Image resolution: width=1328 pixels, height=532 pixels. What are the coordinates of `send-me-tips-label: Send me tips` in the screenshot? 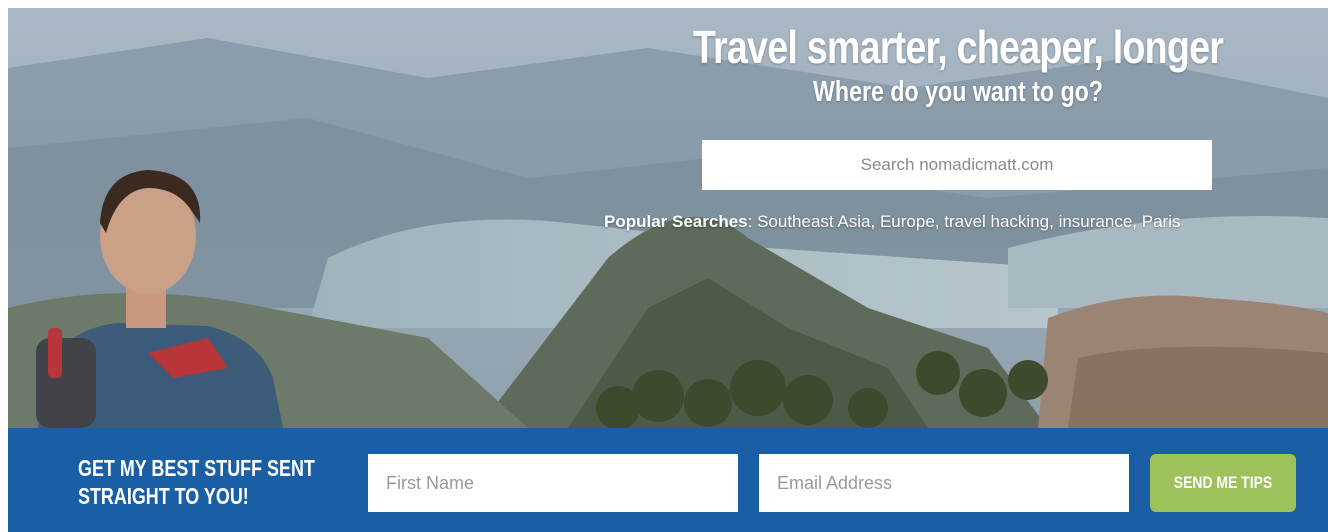 It's located at (1223, 482).